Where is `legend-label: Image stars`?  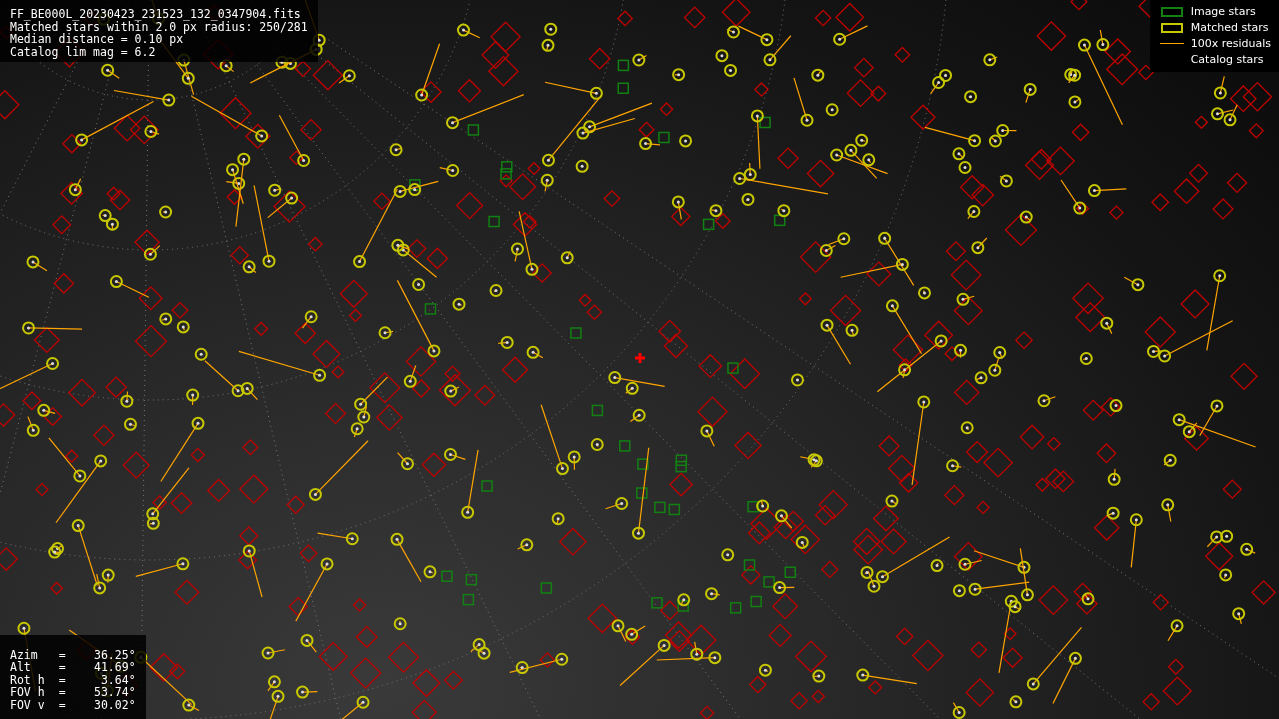 legend-label: Image stars is located at coordinates (1223, 11).